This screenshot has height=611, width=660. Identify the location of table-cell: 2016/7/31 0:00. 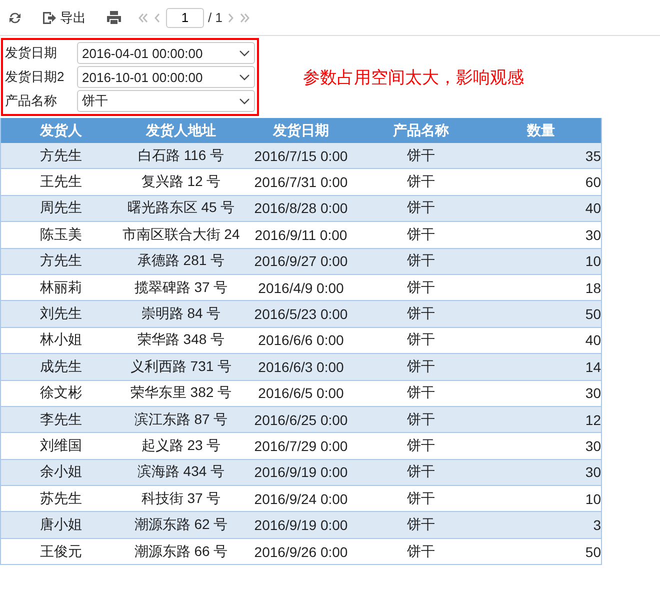
(301, 182).